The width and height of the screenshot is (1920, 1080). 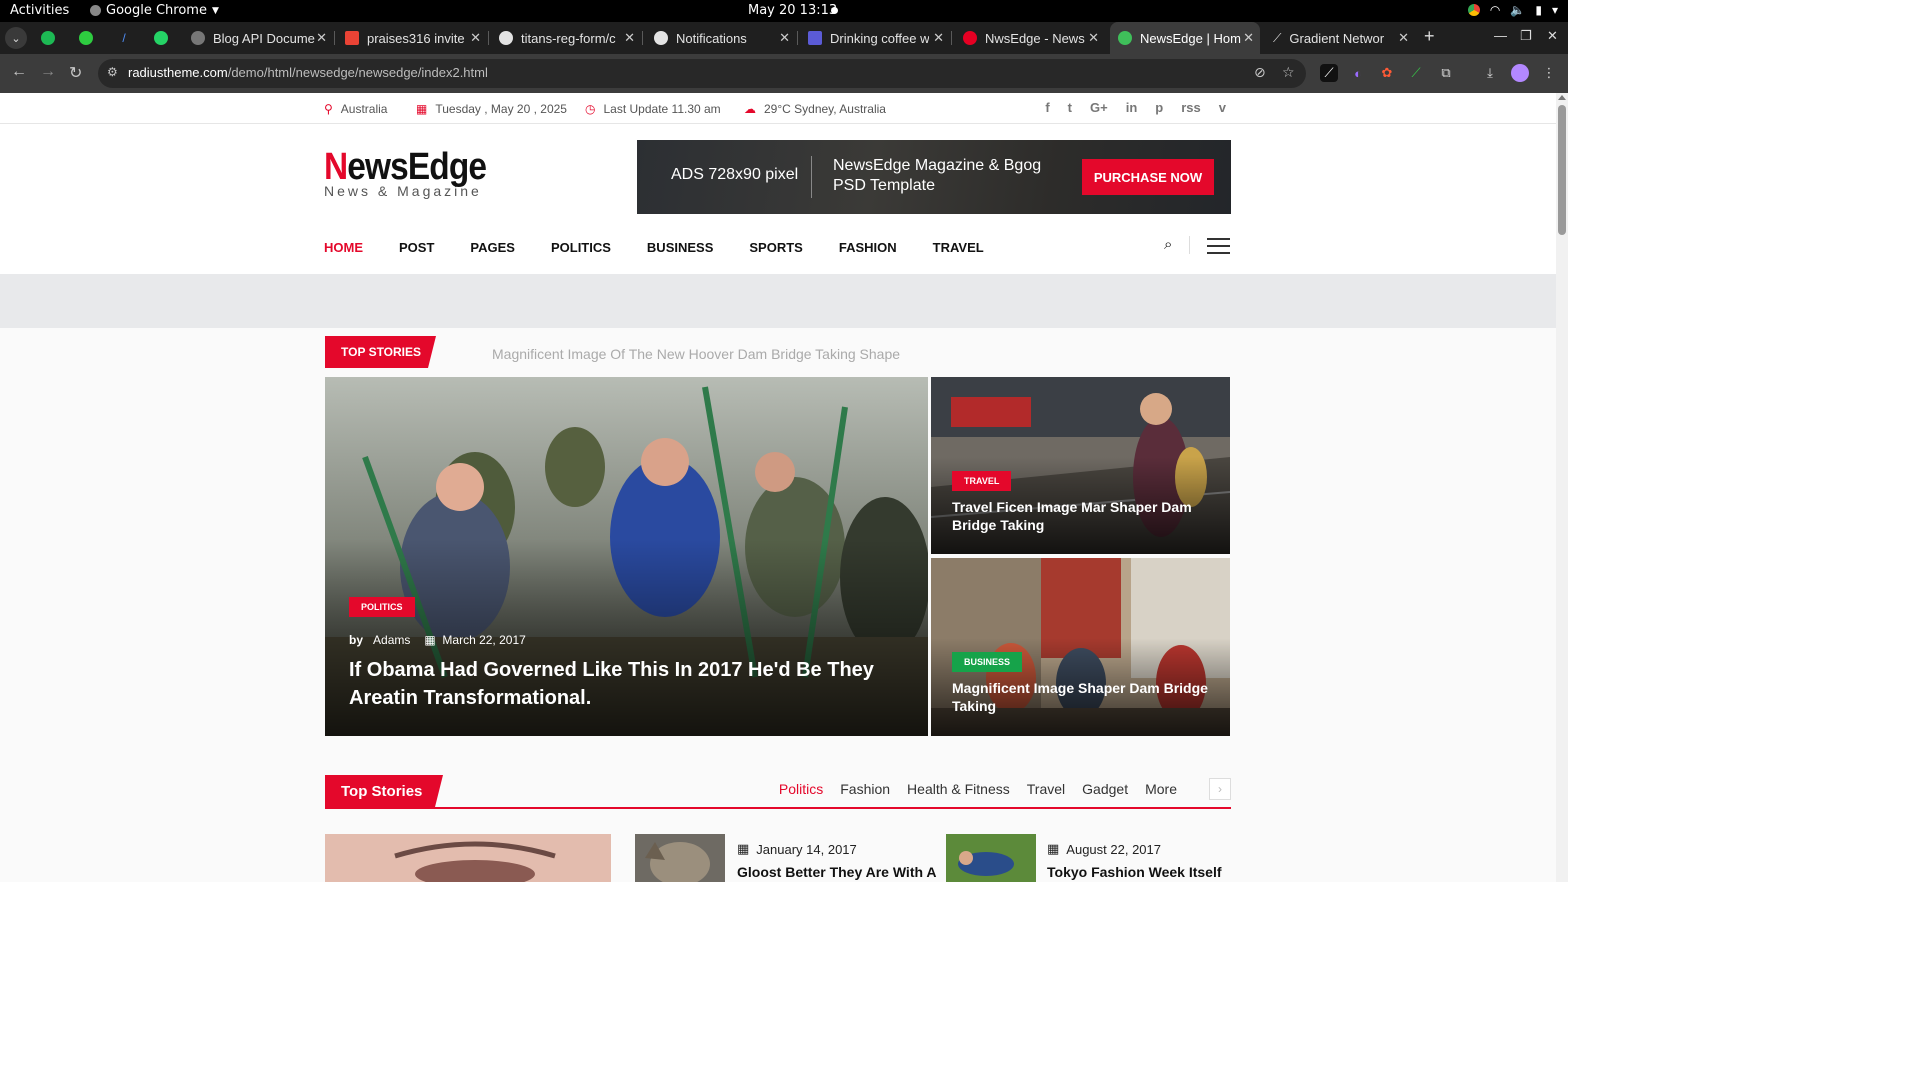 I want to click on browser-tab: praises316 invite ✕, so click(x=412, y=38).